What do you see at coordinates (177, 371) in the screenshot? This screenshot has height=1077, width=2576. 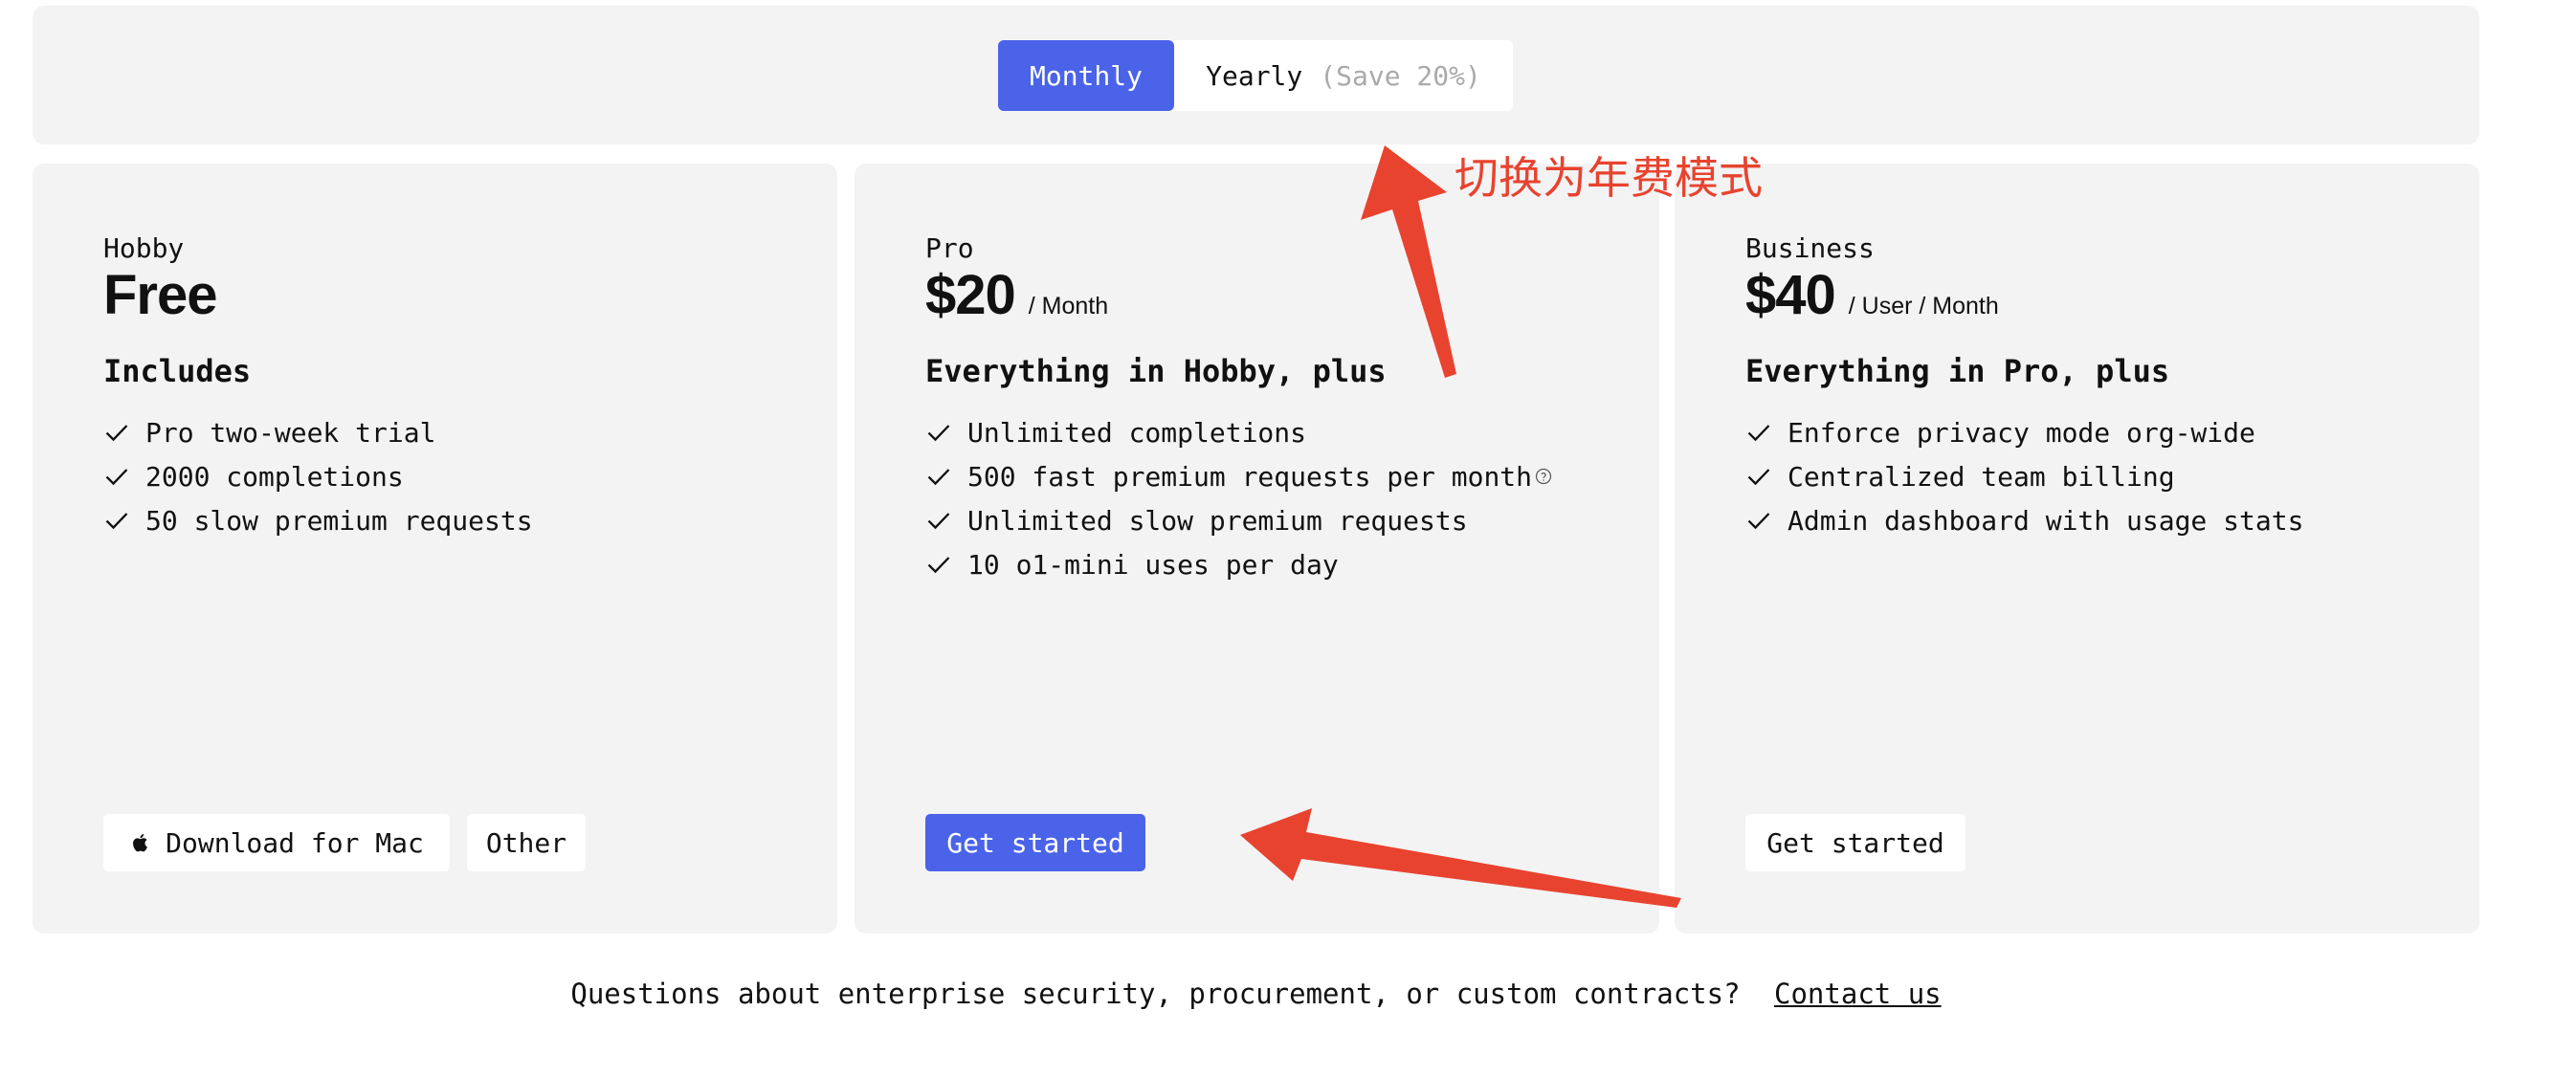 I see `features-title: Includes` at bounding box center [177, 371].